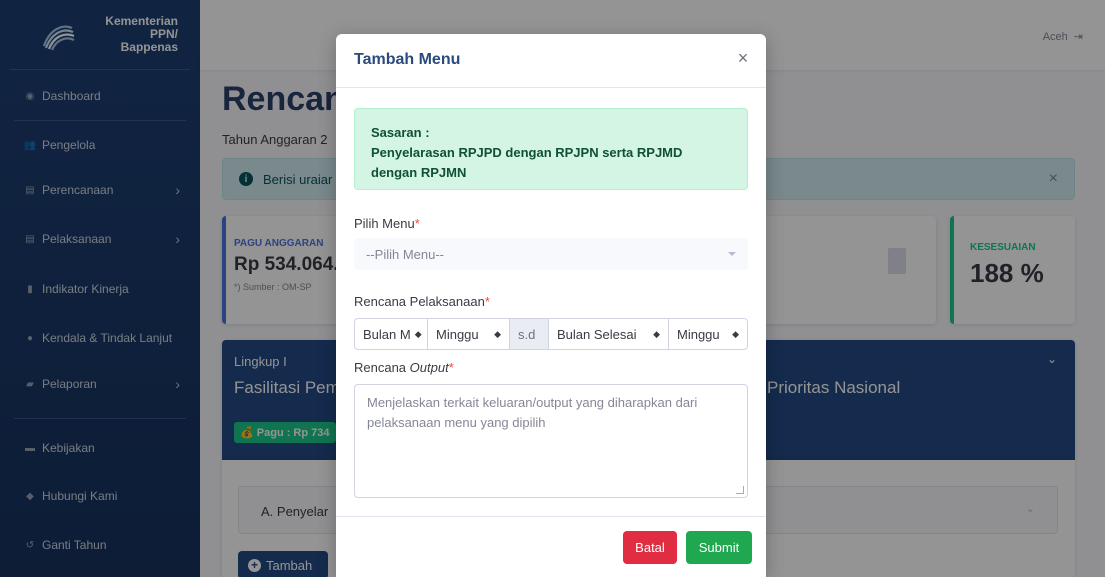 The height and width of the screenshot is (577, 1105). Describe the element at coordinates (382, 367) in the screenshot. I see `output-label-prefix: Rencana` at that location.